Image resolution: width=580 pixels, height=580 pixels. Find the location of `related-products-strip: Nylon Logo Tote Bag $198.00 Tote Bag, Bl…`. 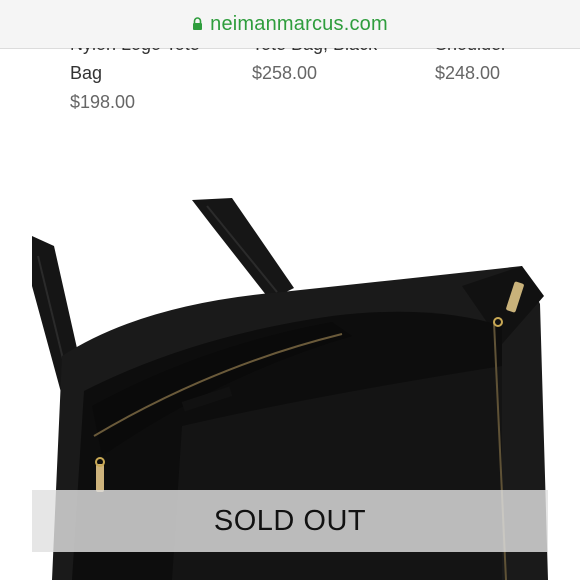

related-products-strip: Nylon Logo Tote Bag $198.00 Tote Bag, Bl… is located at coordinates (290, 88).